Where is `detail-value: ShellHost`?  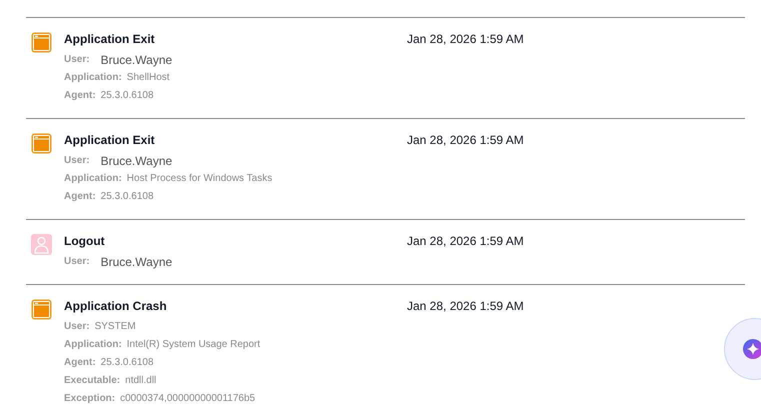 detail-value: ShellHost is located at coordinates (148, 78).